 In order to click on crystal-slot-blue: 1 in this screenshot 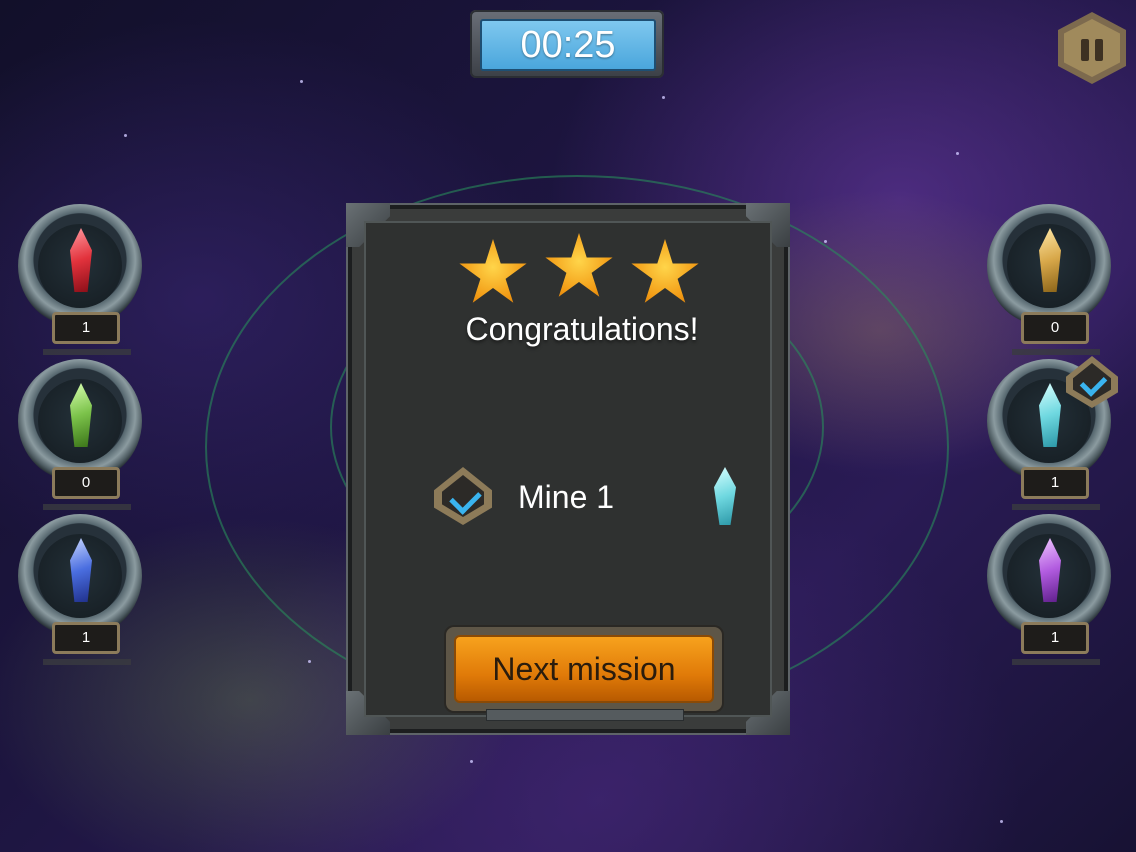, I will do `click(83, 589)`.